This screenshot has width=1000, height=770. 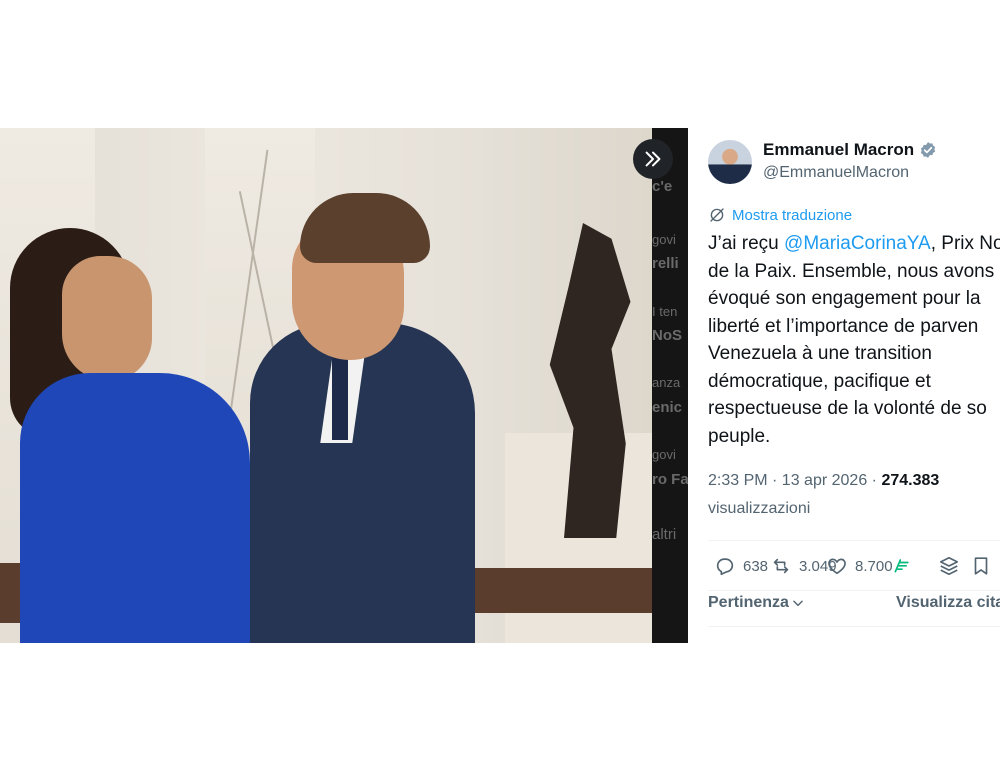 I want to click on author-name-row: Emmanuel Macron, so click(x=850, y=150).